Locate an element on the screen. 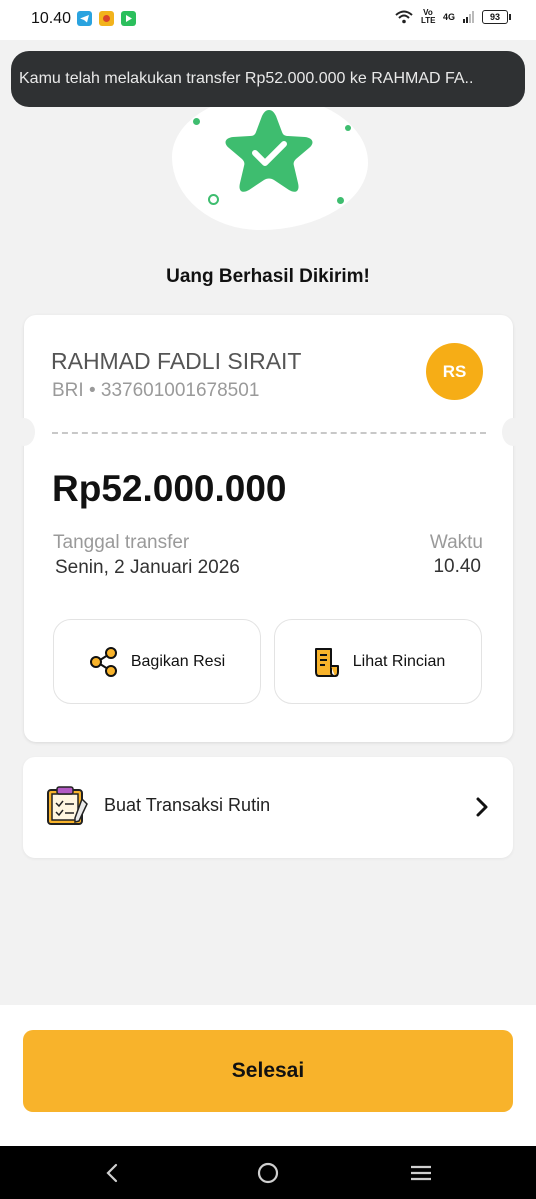 This screenshot has height=1199, width=536. recipient-name: RAHMAD FADLI SIRAIT is located at coordinates (176, 361).